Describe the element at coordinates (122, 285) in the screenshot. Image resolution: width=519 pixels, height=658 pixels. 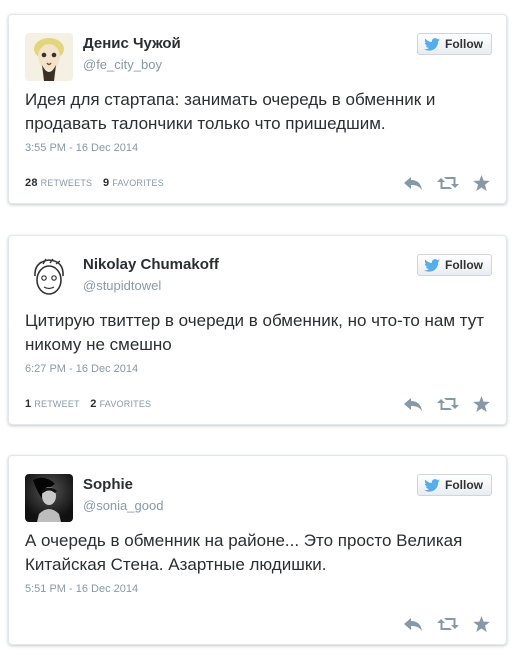
I see `user-handle: @stupidtowel` at that location.